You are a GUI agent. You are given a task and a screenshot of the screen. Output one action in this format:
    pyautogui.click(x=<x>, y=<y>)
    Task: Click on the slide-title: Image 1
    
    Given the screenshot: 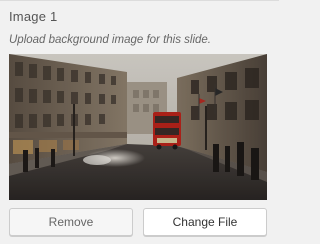 What is the action you would take?
    pyautogui.click(x=33, y=16)
    